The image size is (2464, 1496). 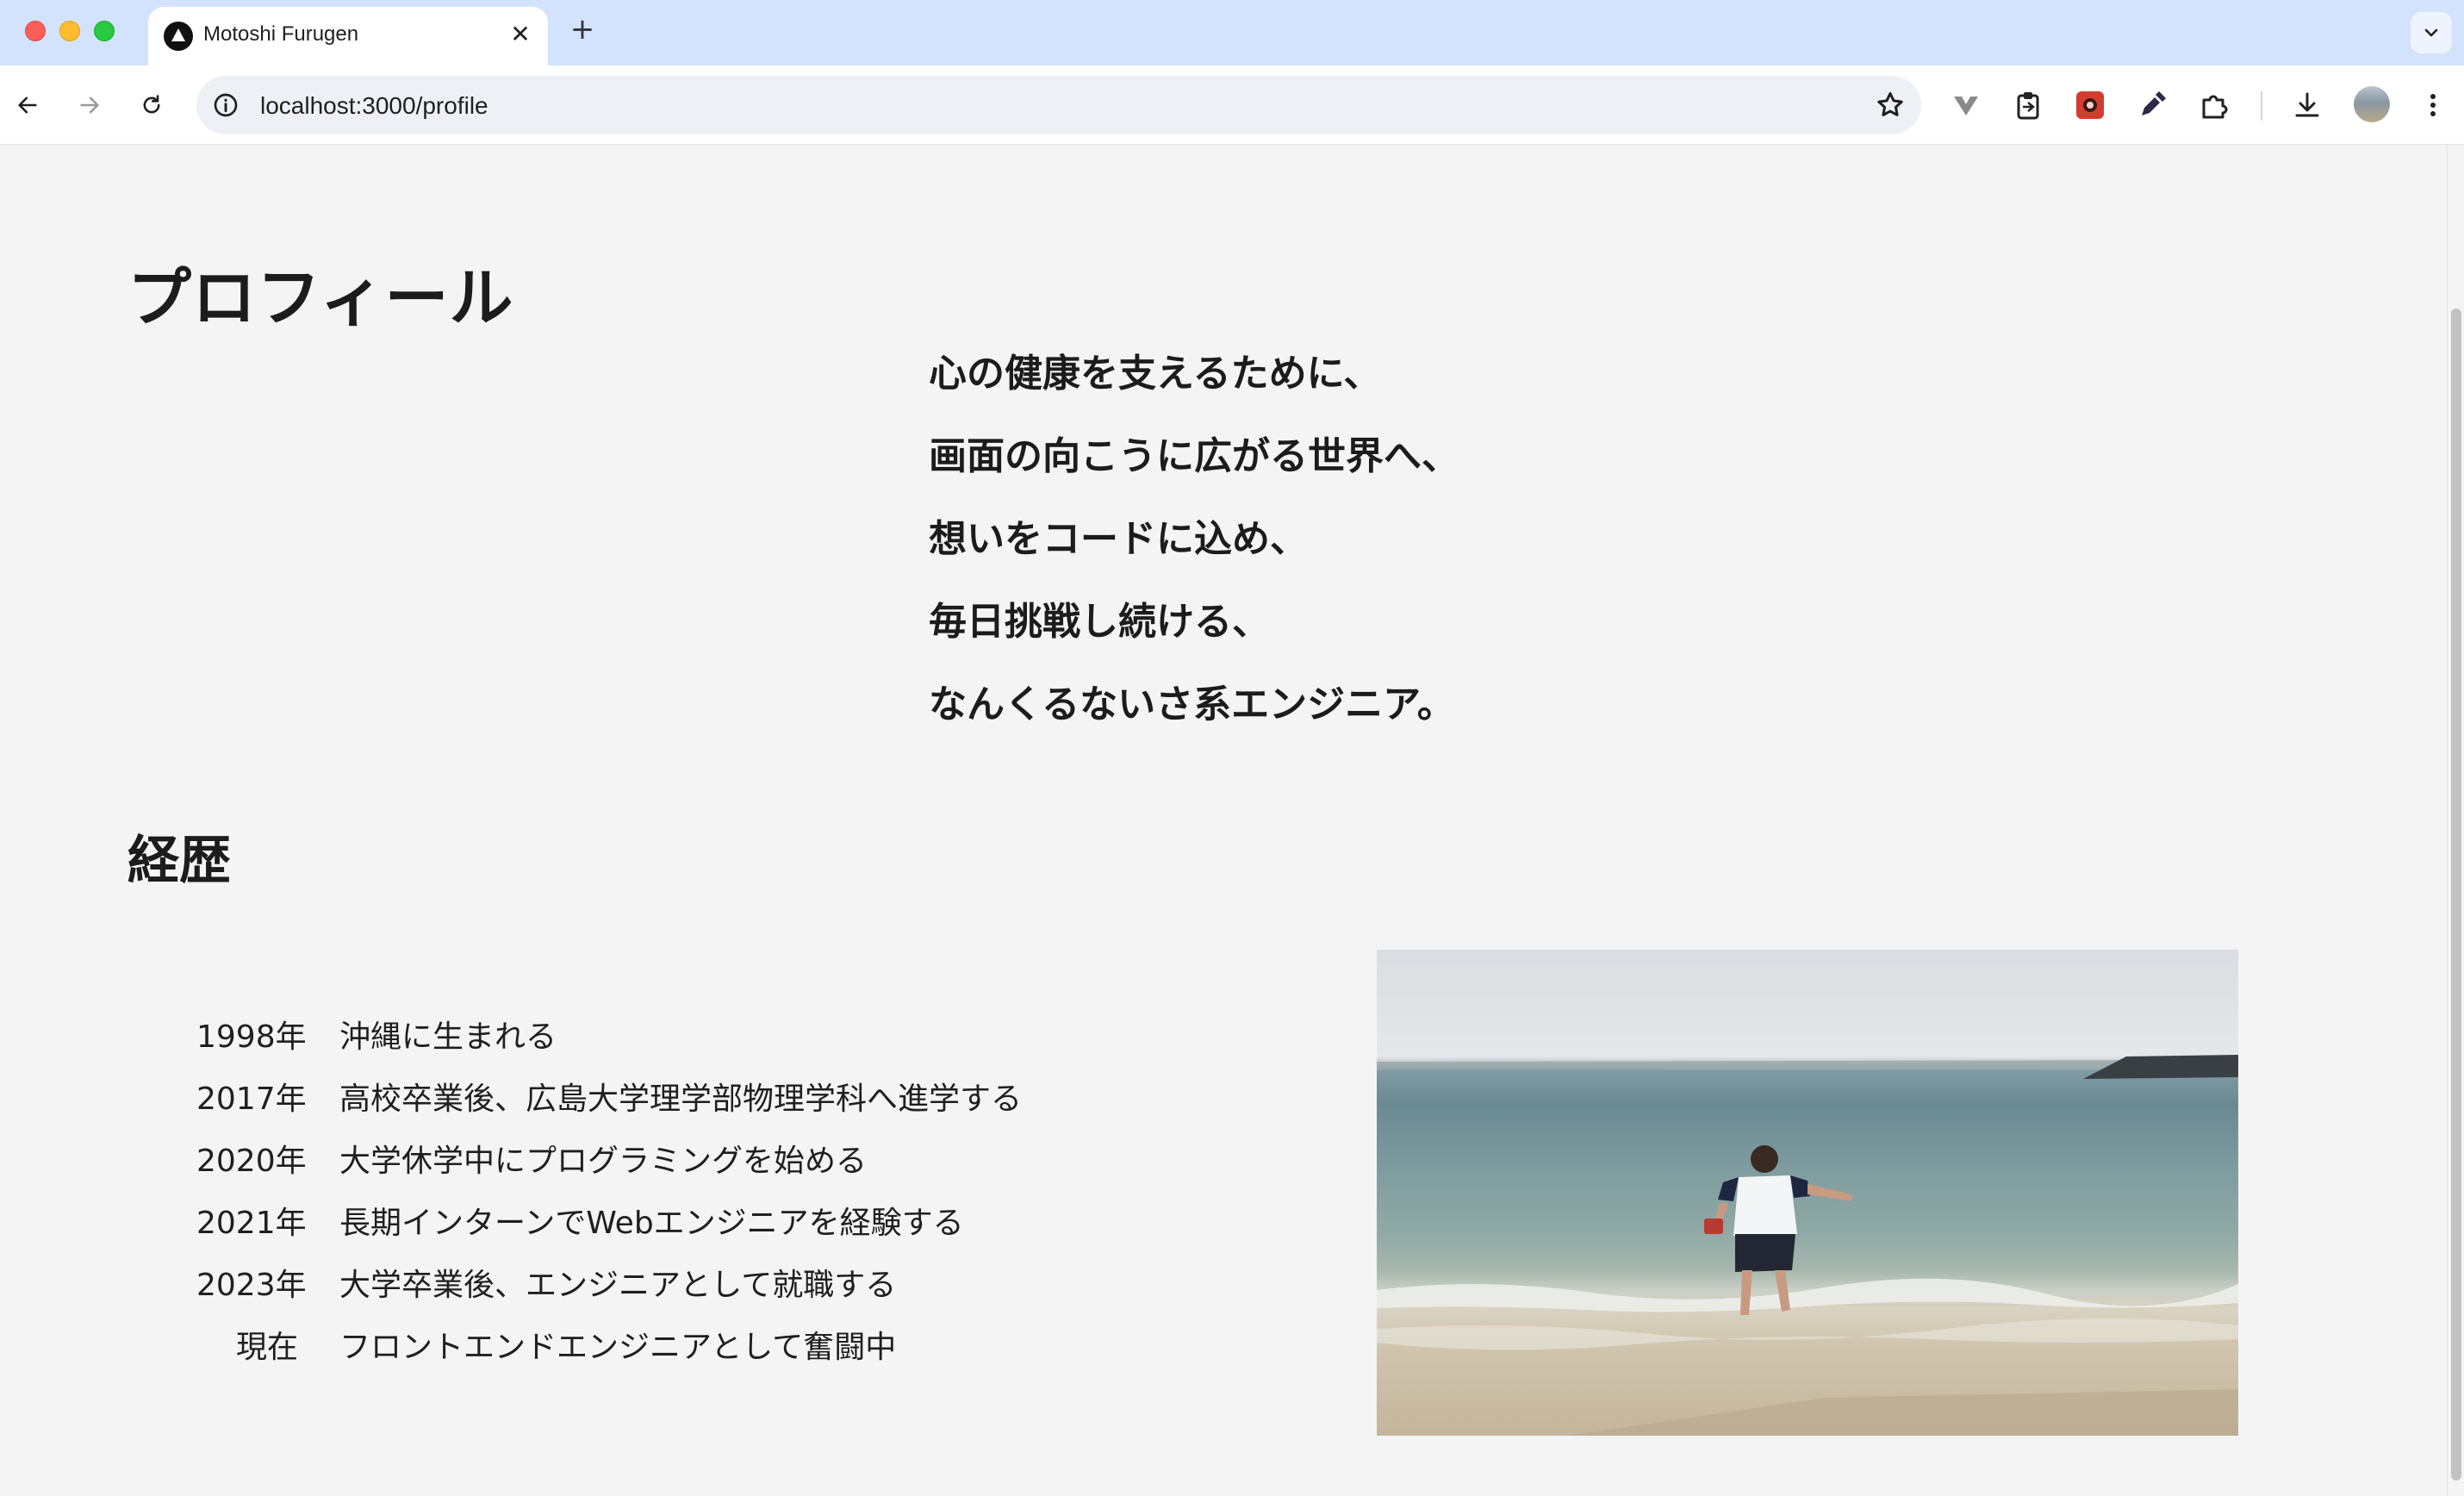 What do you see at coordinates (1059, 105) in the screenshot?
I see `address-bar: localhost:3000/profile` at bounding box center [1059, 105].